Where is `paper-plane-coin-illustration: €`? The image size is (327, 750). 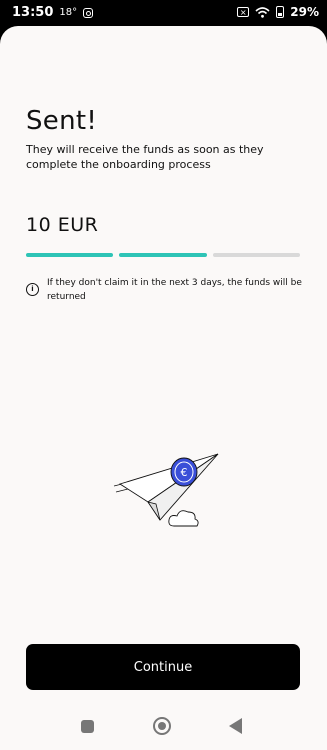 paper-plane-coin-illustration: € is located at coordinates (166, 490).